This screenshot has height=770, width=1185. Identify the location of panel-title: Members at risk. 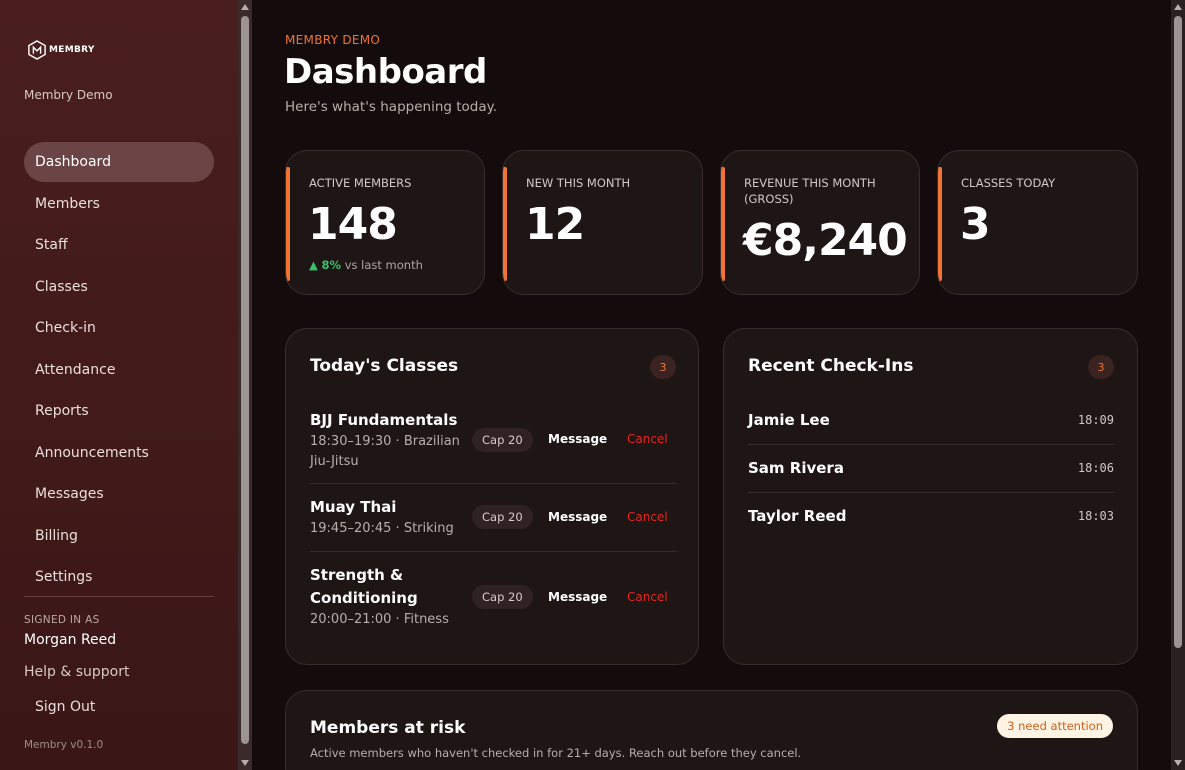
(388, 728).